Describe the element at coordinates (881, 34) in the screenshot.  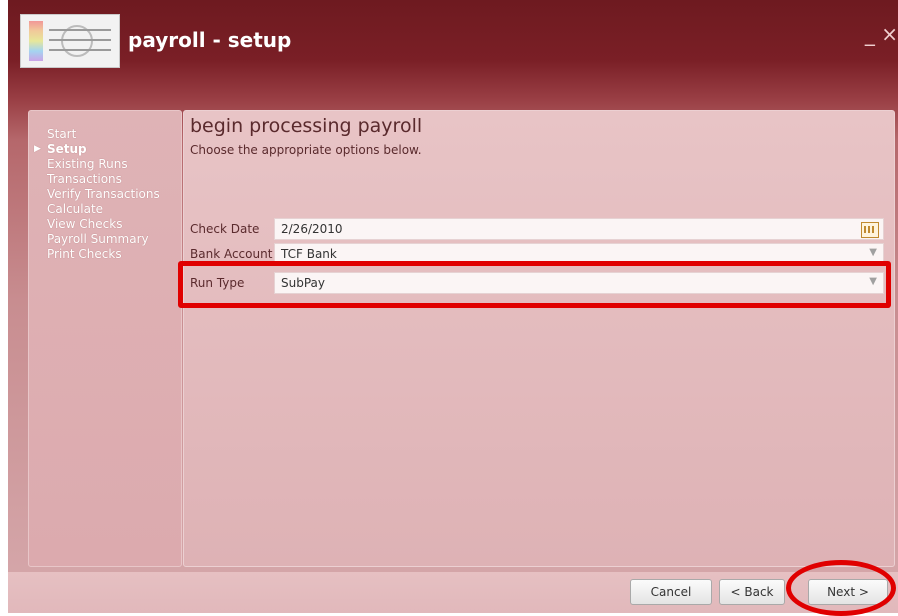
I see `window-controls: _ ×` at that location.